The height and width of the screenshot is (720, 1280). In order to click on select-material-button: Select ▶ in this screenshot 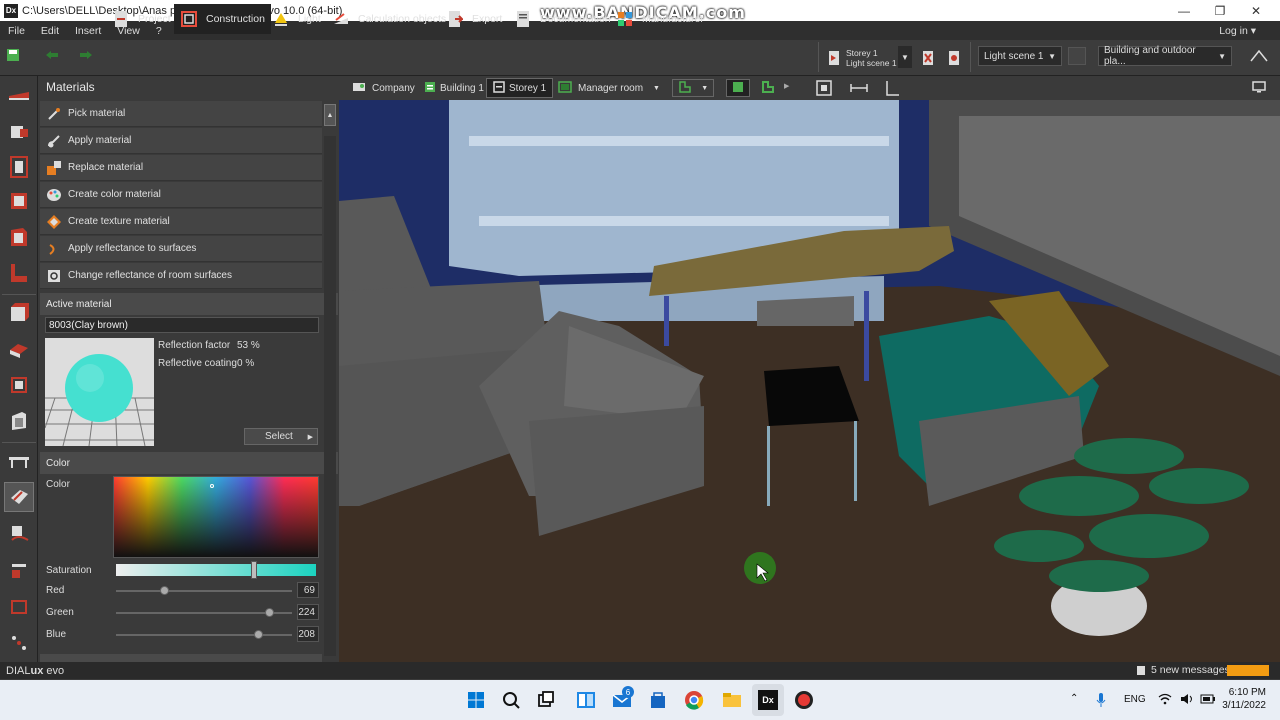, I will do `click(281, 436)`.